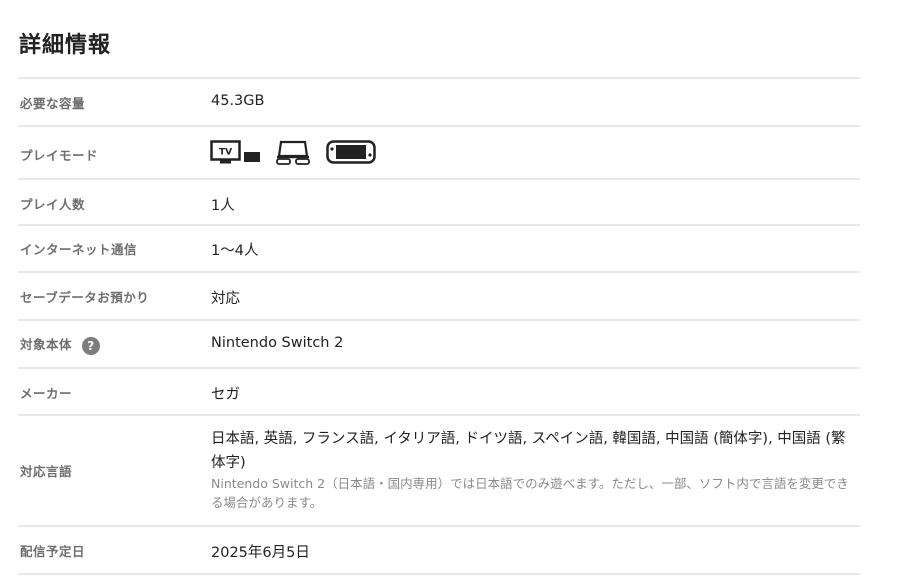 This screenshot has height=583, width=900. Describe the element at coordinates (225, 153) in the screenshot. I see `svg-text: TV` at that location.